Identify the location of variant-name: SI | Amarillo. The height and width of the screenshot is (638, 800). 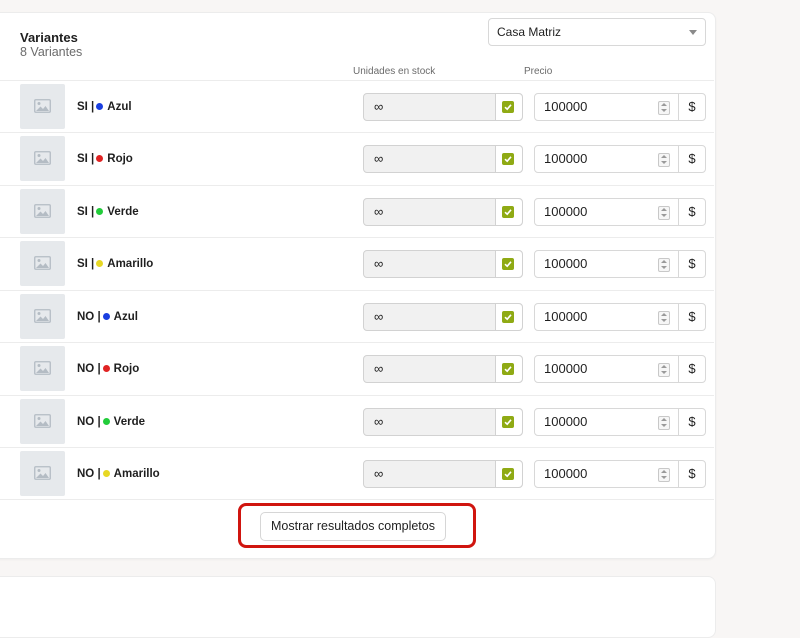
(115, 264).